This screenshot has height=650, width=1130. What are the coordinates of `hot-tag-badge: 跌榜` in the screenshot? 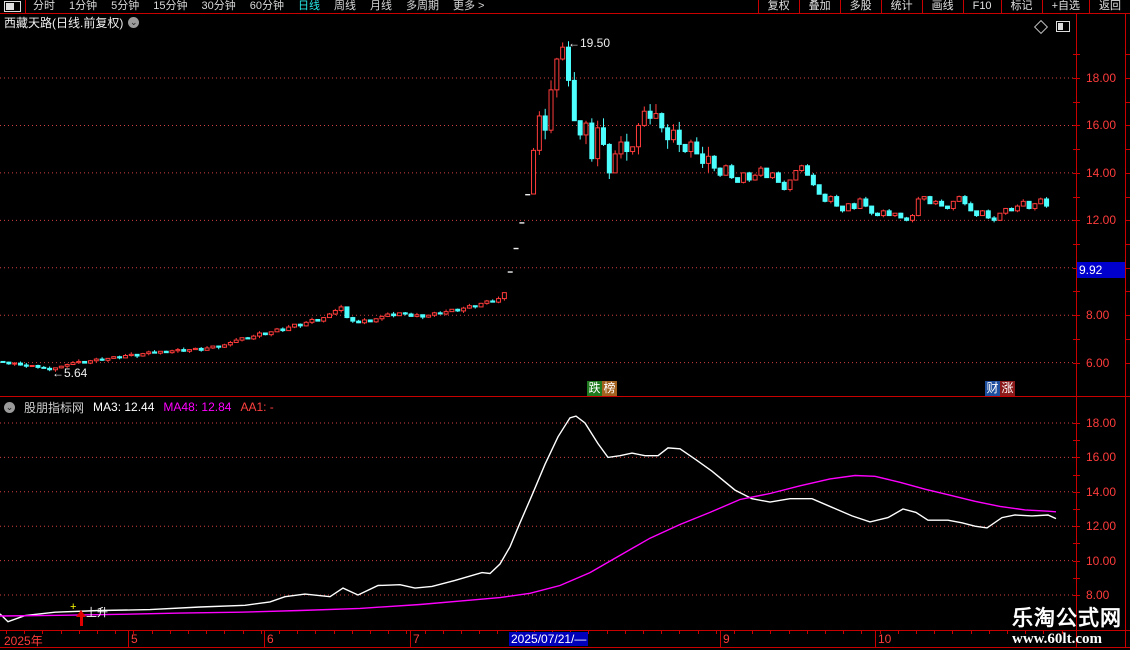 It's located at (602, 388).